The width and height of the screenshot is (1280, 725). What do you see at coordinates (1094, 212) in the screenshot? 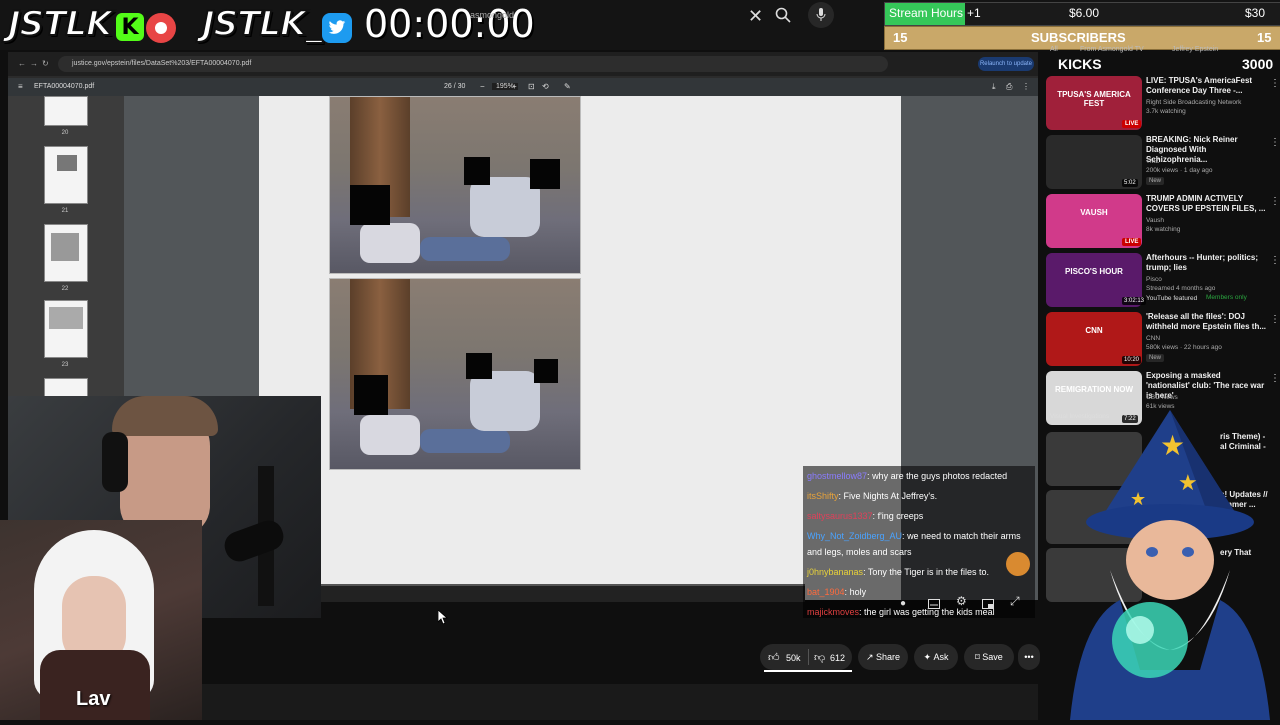
I see `thumbnail-caption: VAUSH` at bounding box center [1094, 212].